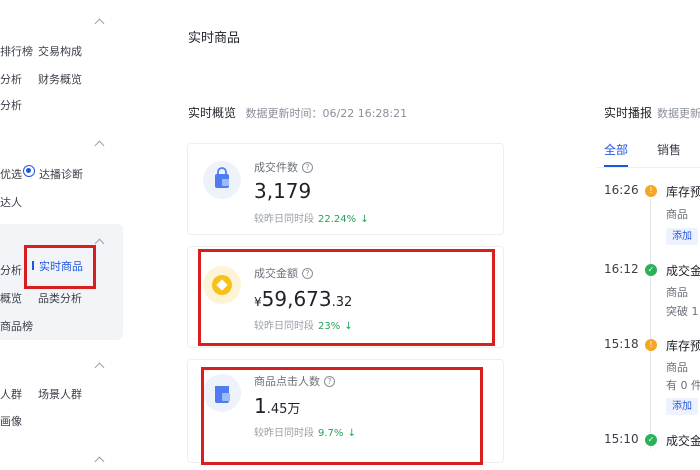  What do you see at coordinates (11, 79) in the screenshot?
I see `sidebar-item-analysis: 分析` at bounding box center [11, 79].